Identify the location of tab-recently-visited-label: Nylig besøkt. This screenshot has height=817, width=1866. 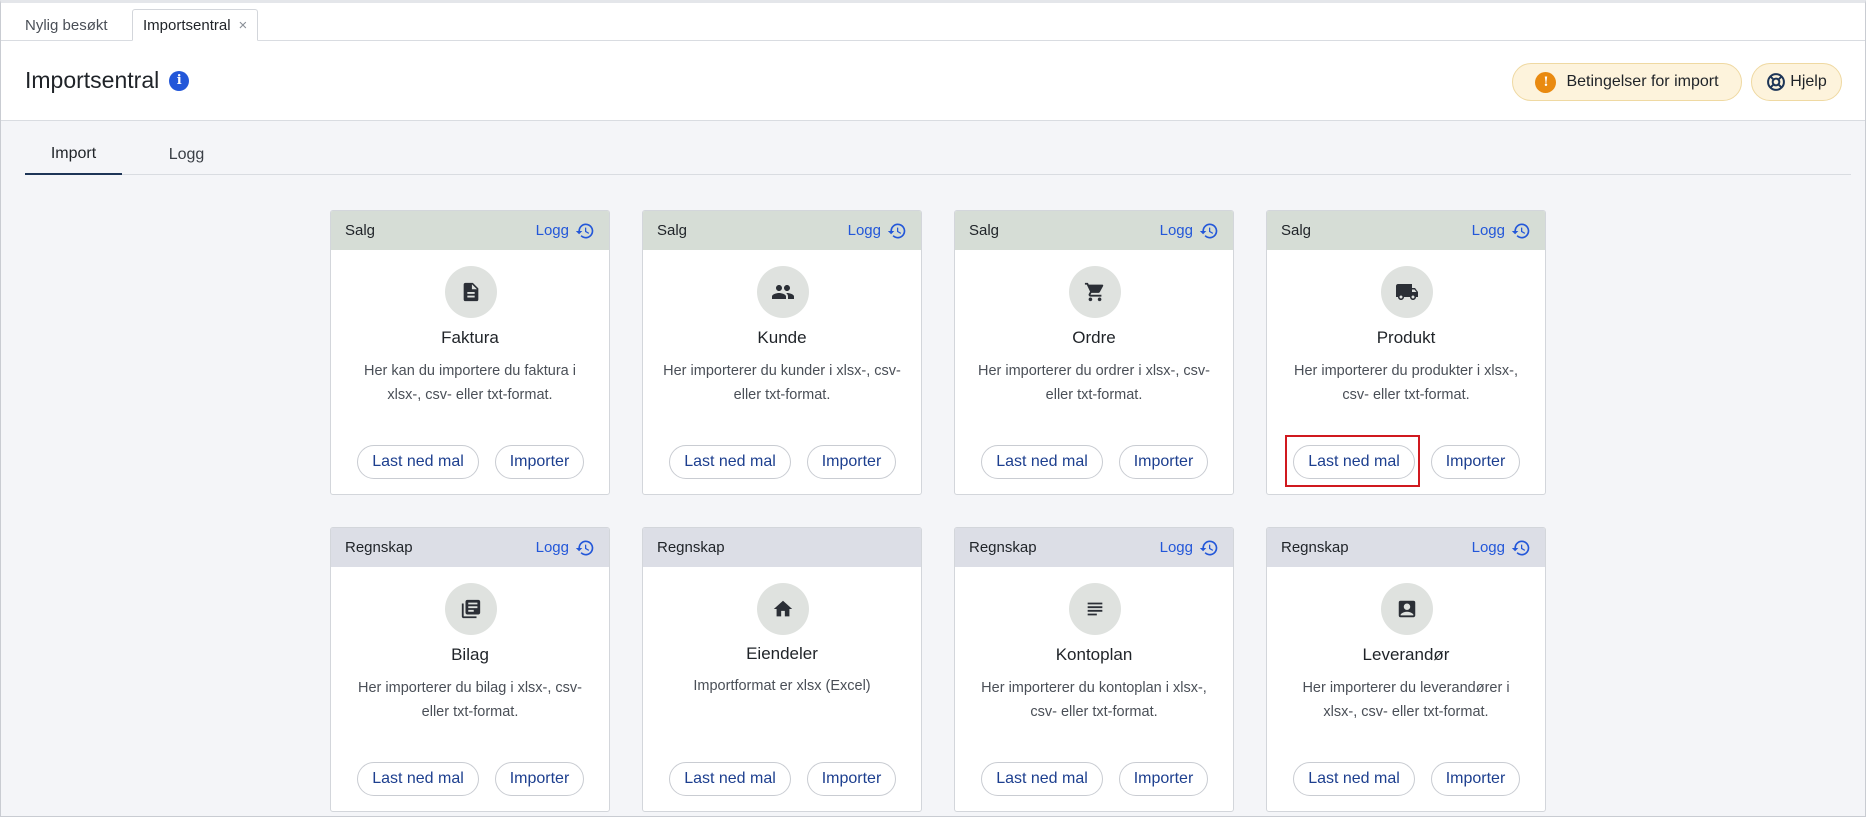
(66, 25).